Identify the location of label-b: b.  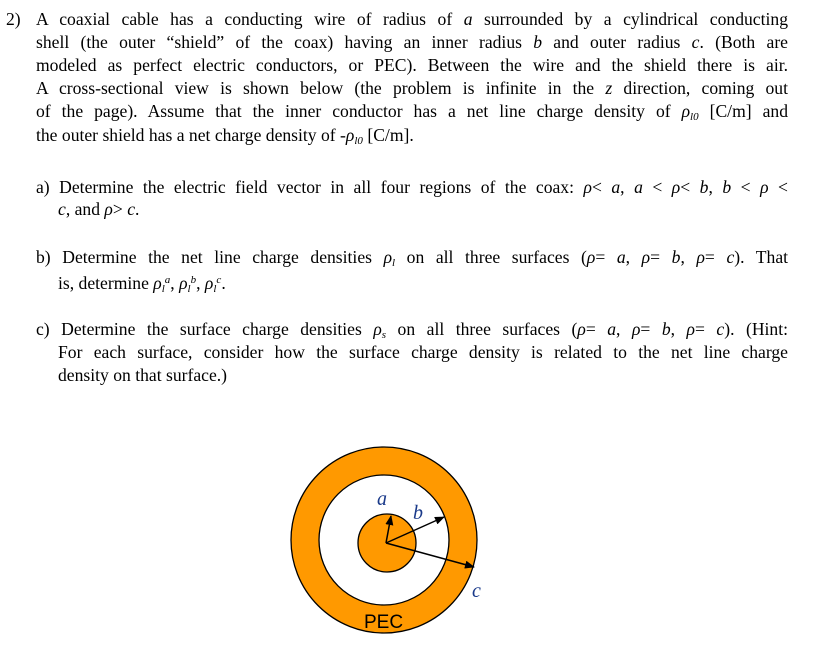
(418, 513).